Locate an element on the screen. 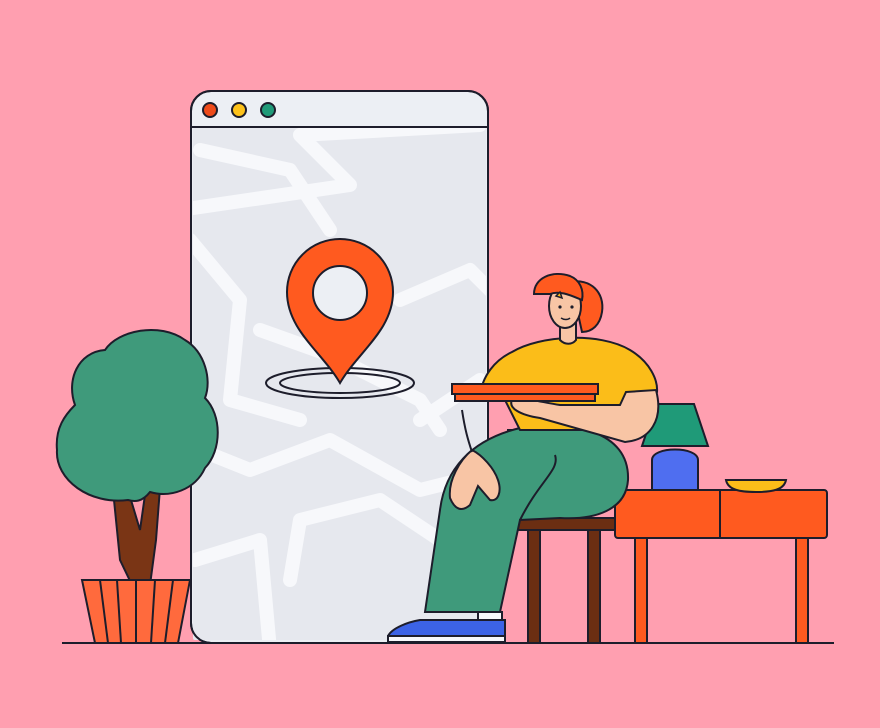 Image resolution: width=880 pixels, height=728 pixels. side-table is located at coordinates (721, 523).